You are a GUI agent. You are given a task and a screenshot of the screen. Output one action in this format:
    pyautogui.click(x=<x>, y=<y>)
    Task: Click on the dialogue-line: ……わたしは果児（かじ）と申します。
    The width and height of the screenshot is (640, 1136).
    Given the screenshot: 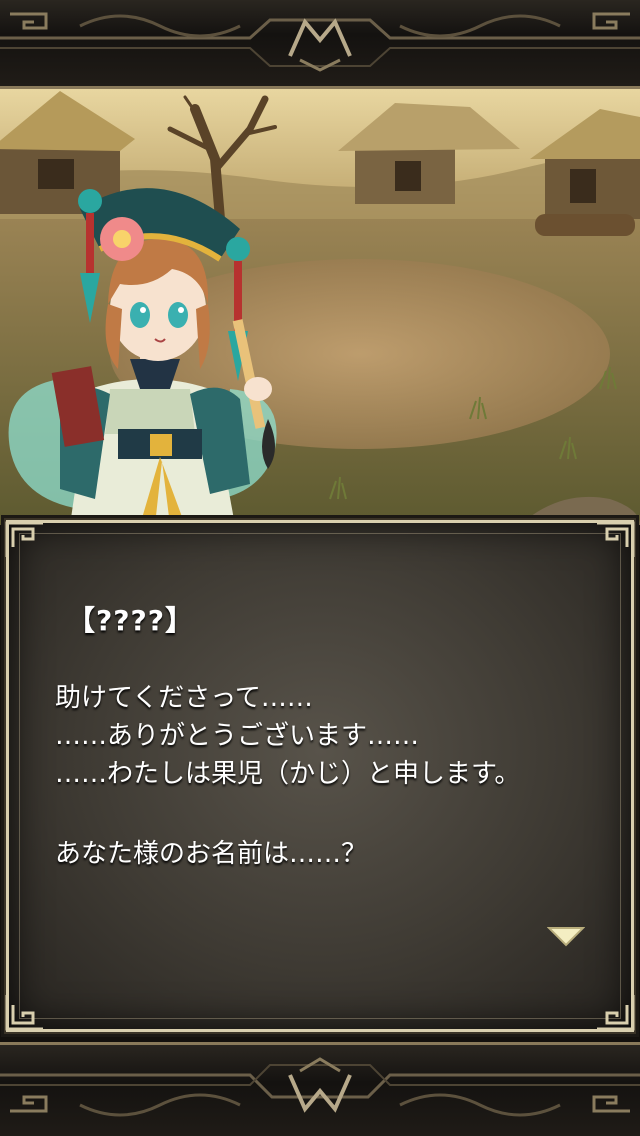 What is the action you would take?
    pyautogui.click(x=288, y=774)
    